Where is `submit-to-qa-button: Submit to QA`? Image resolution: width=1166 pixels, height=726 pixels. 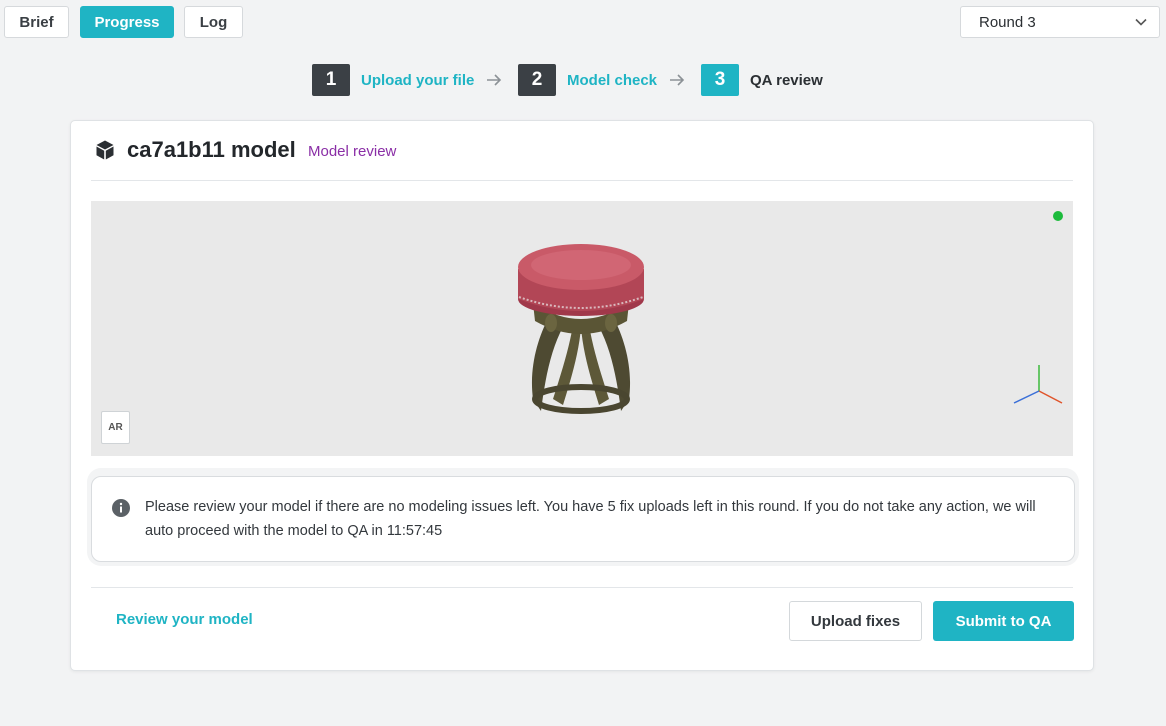
submit-to-qa-button: Submit to QA is located at coordinates (1003, 621).